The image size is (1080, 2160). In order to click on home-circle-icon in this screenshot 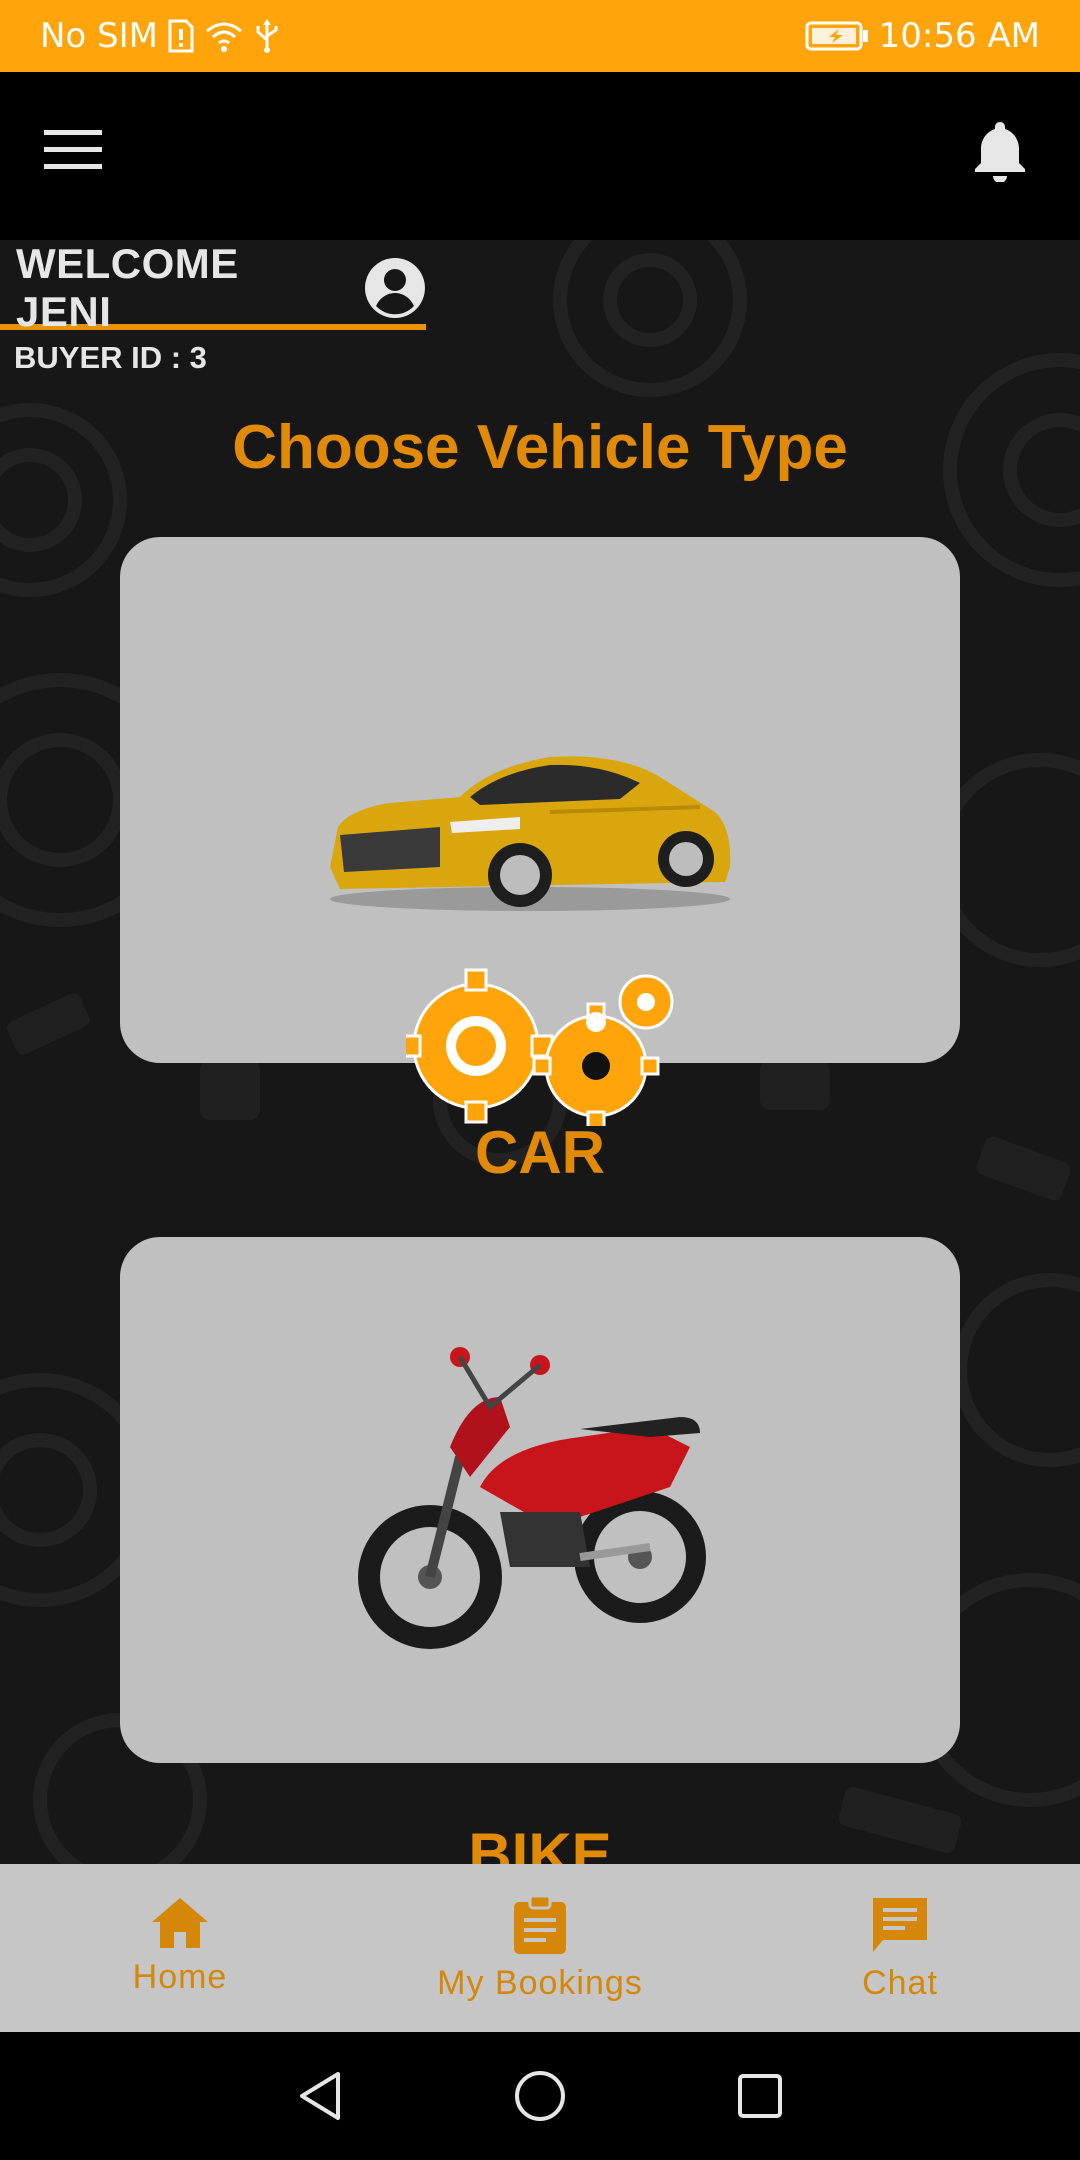, I will do `click(540, 2096)`.